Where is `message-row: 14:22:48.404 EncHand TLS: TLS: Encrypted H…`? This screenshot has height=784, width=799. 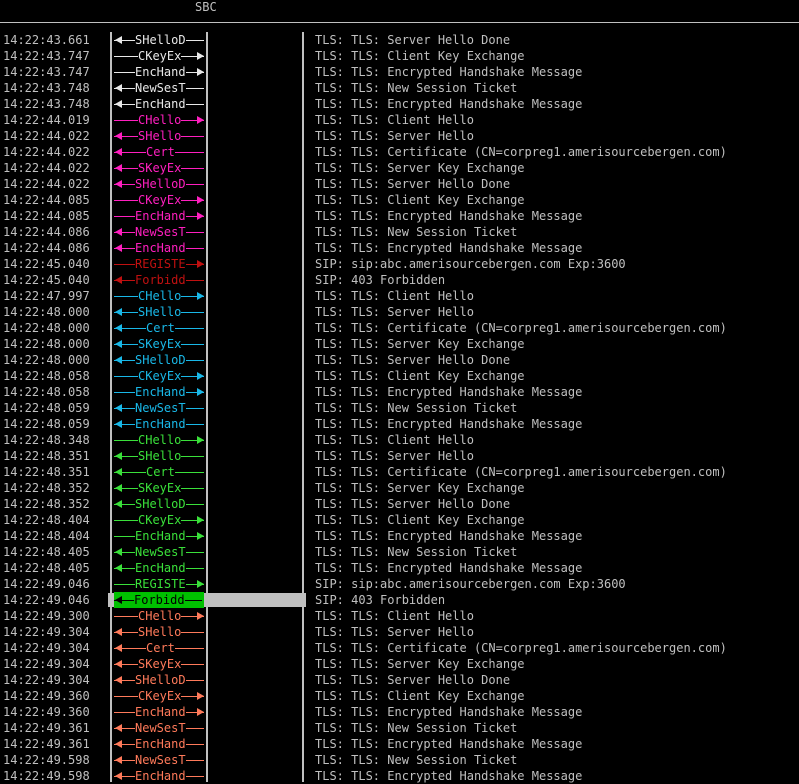
message-row: 14:22:48.404 EncHand TLS: TLS: Encrypted H… is located at coordinates (399, 536).